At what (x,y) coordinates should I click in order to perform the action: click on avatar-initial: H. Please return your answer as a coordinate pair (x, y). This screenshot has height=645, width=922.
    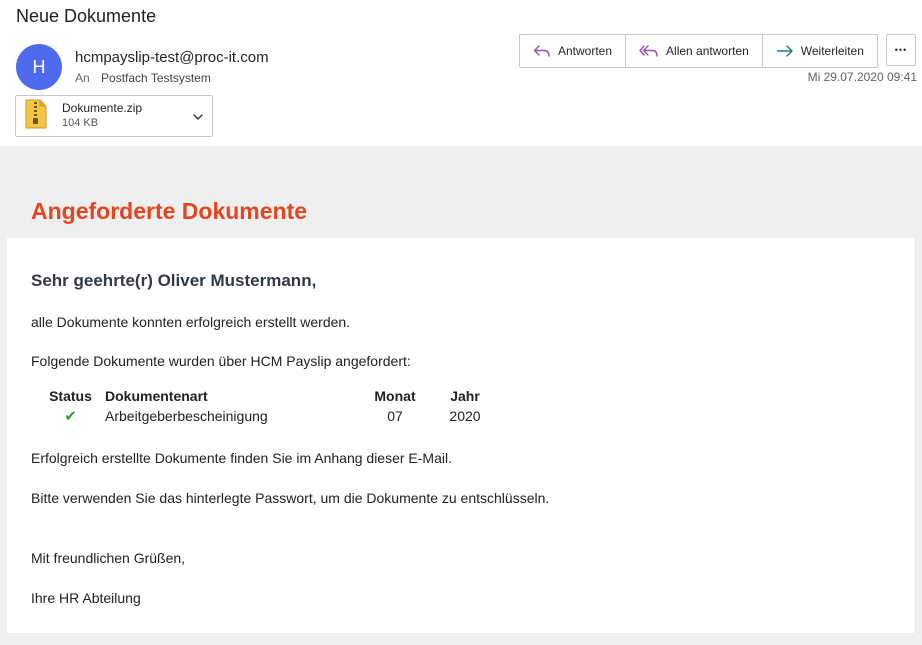
    Looking at the image, I should click on (39, 66).